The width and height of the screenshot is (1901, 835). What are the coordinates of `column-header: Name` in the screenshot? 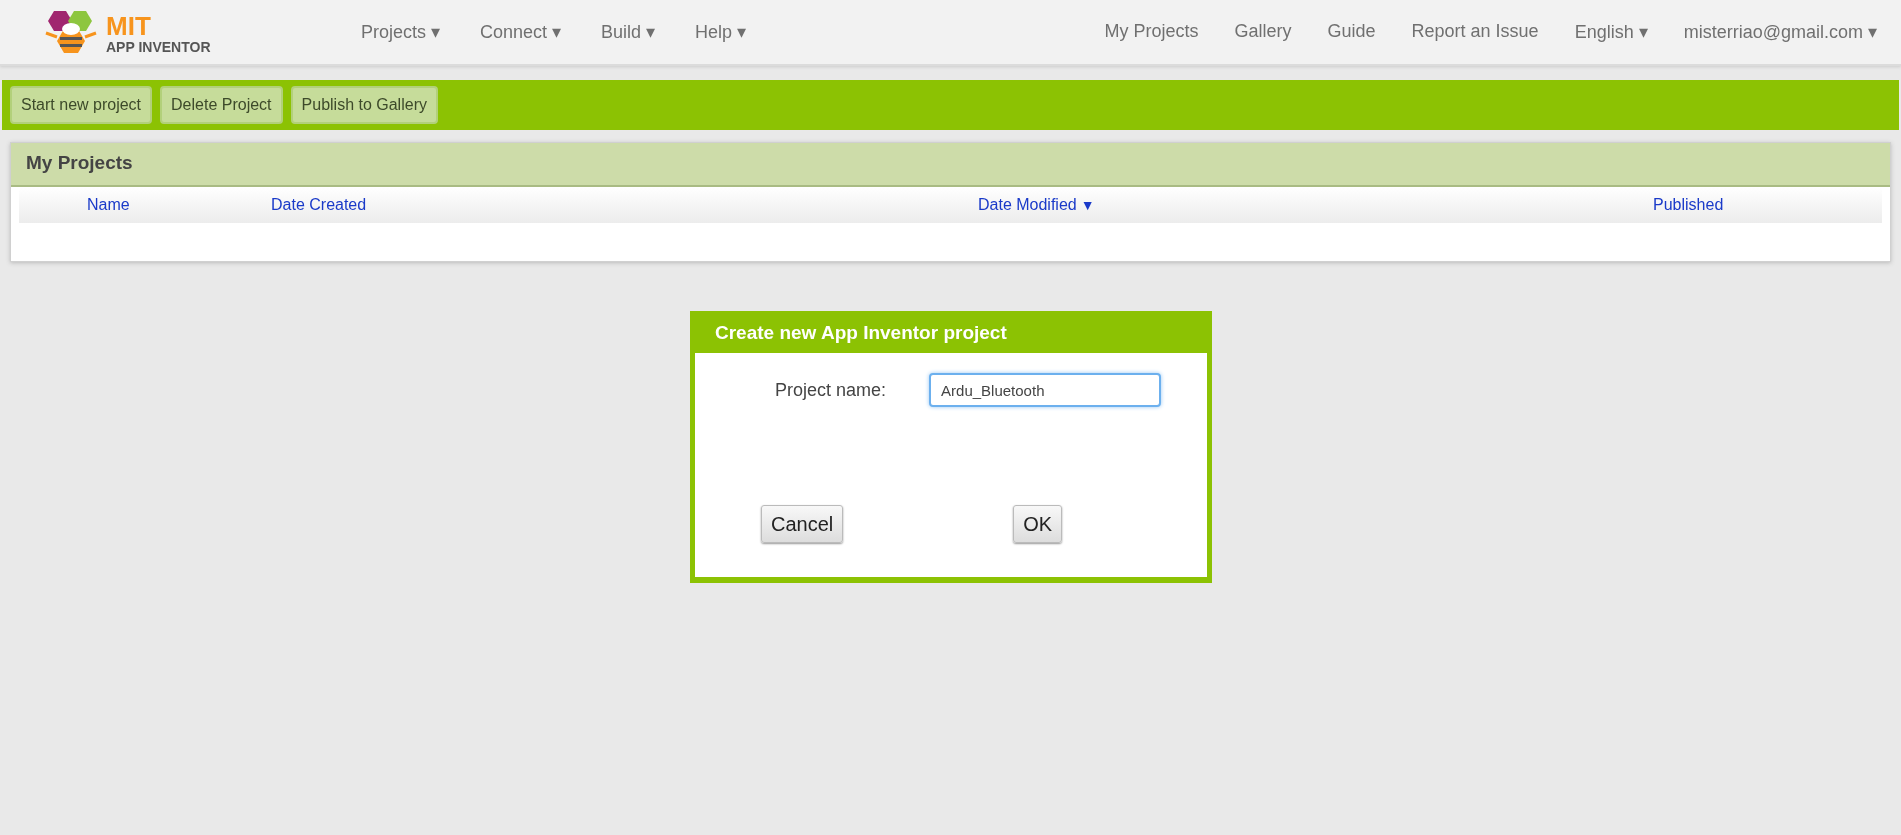 It's located at (108, 205).